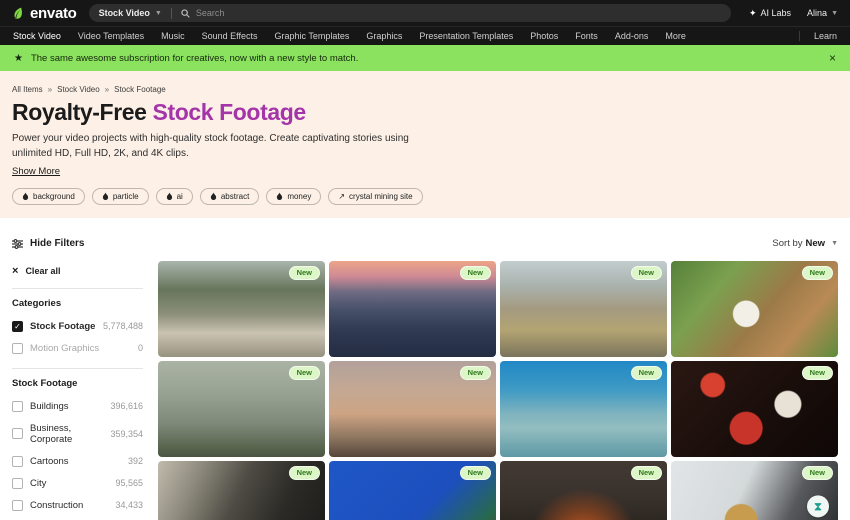  Describe the element at coordinates (77, 348) in the screenshot. I see `filter-motion-graphics: Motion Graphics 0` at that location.